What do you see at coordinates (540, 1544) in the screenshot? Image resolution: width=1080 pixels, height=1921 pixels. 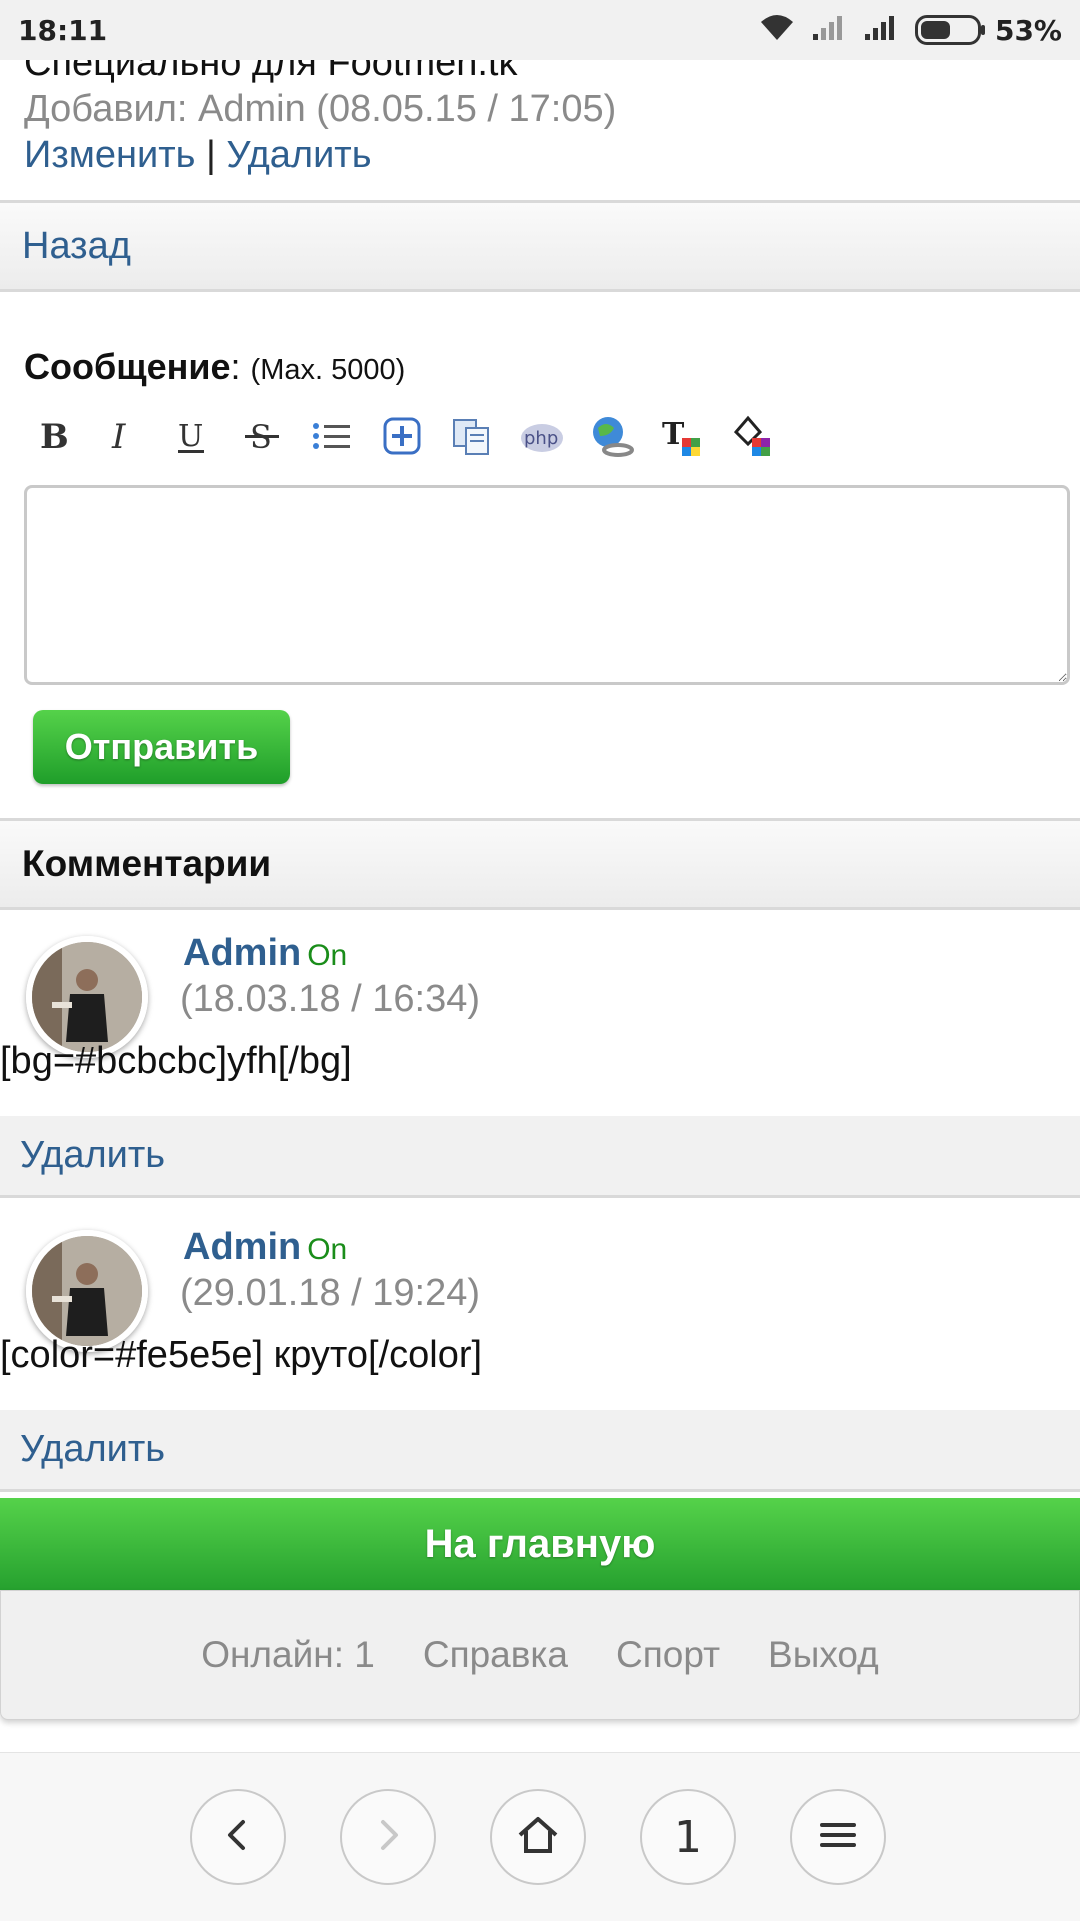 I see `home-button: На главную` at bounding box center [540, 1544].